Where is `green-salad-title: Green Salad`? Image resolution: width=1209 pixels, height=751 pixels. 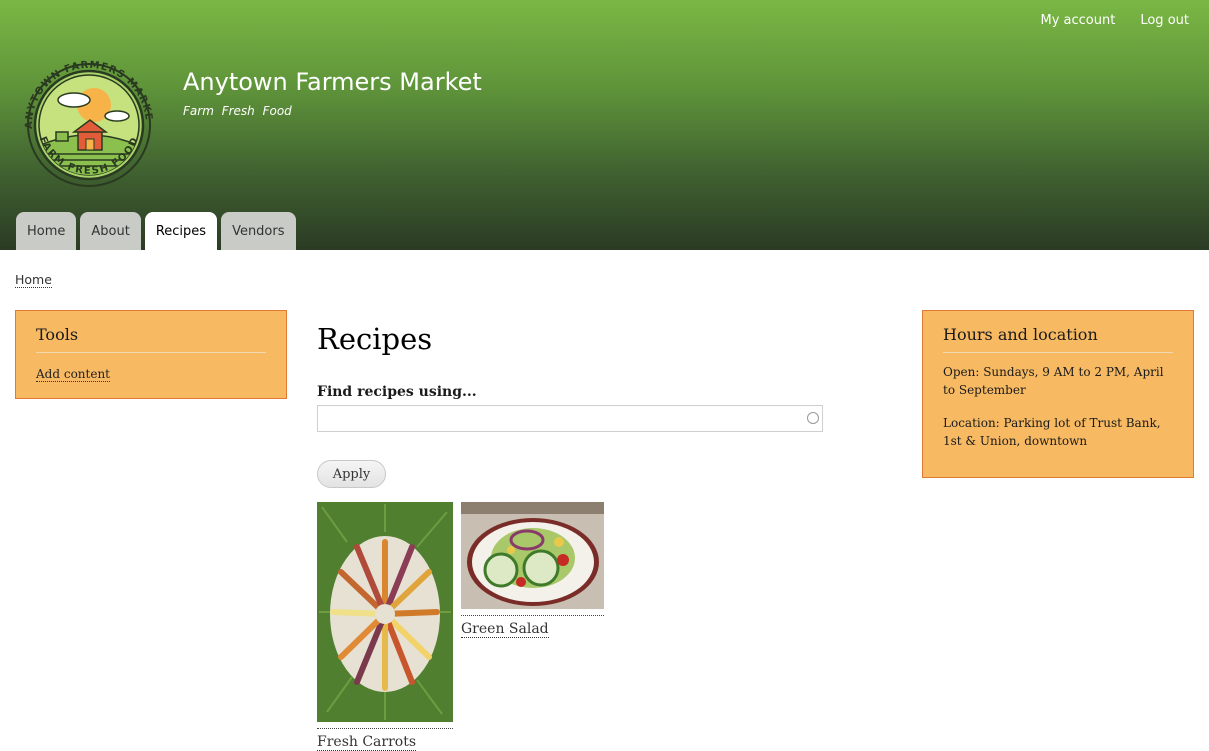
green-salad-title: Green Salad is located at coordinates (505, 629).